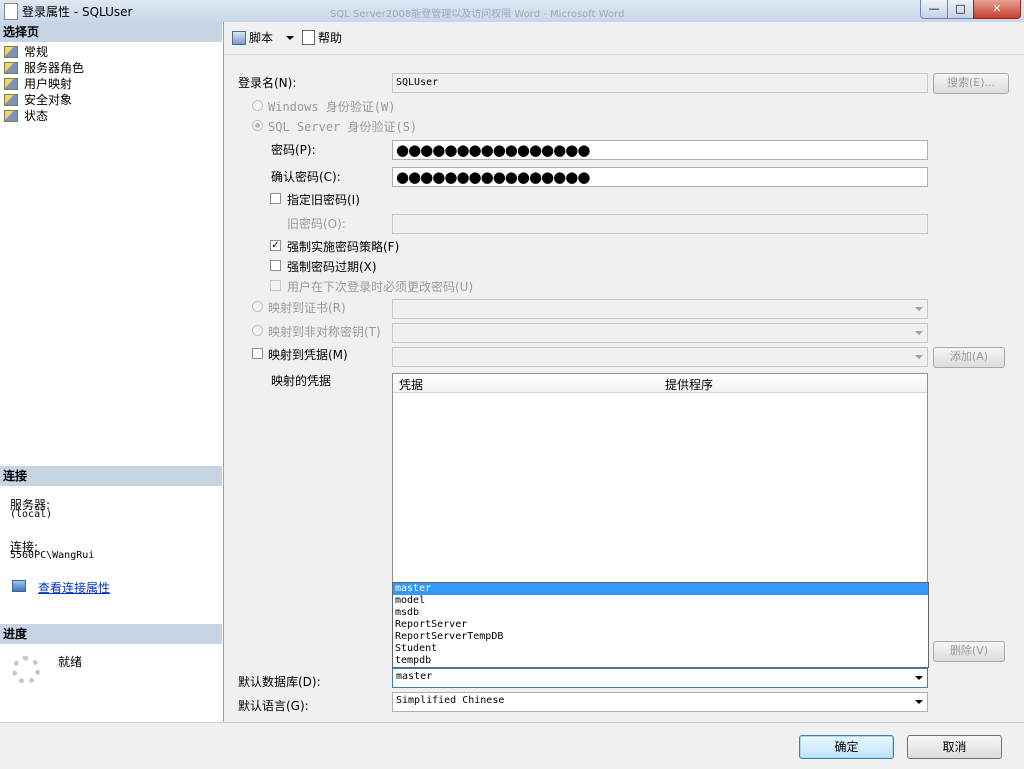 This screenshot has height=769, width=1024. Describe the element at coordinates (660, 649) in the screenshot. I see `dropdown-option: Student` at that location.